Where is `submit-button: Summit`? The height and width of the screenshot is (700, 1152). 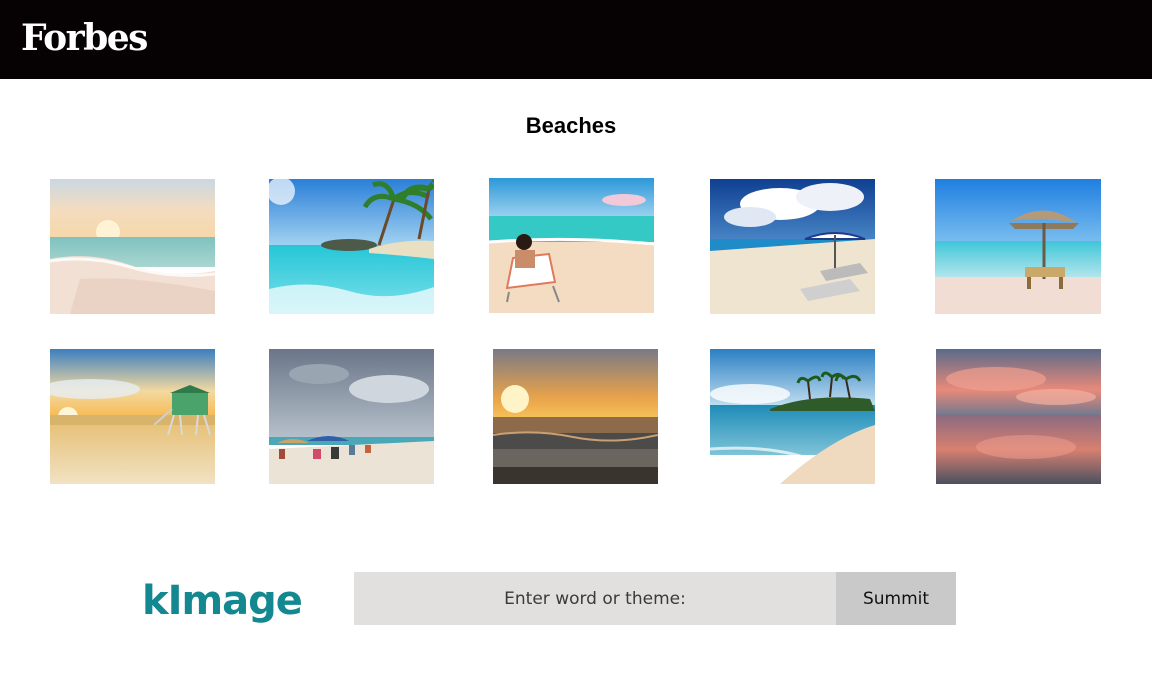 submit-button: Summit is located at coordinates (896, 598).